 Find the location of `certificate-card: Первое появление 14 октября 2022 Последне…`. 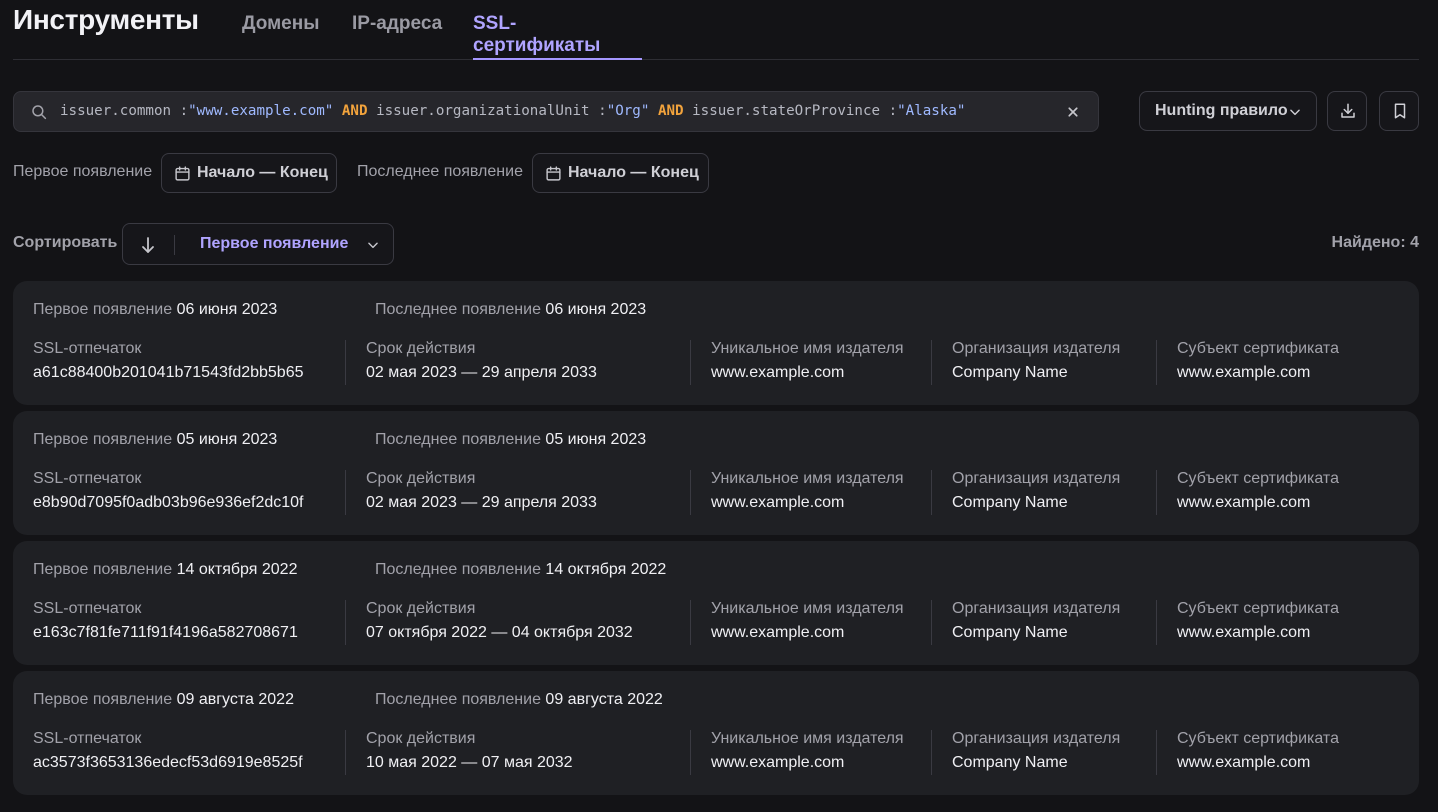

certificate-card: Первое появление 14 октября 2022 Последне… is located at coordinates (716, 603).